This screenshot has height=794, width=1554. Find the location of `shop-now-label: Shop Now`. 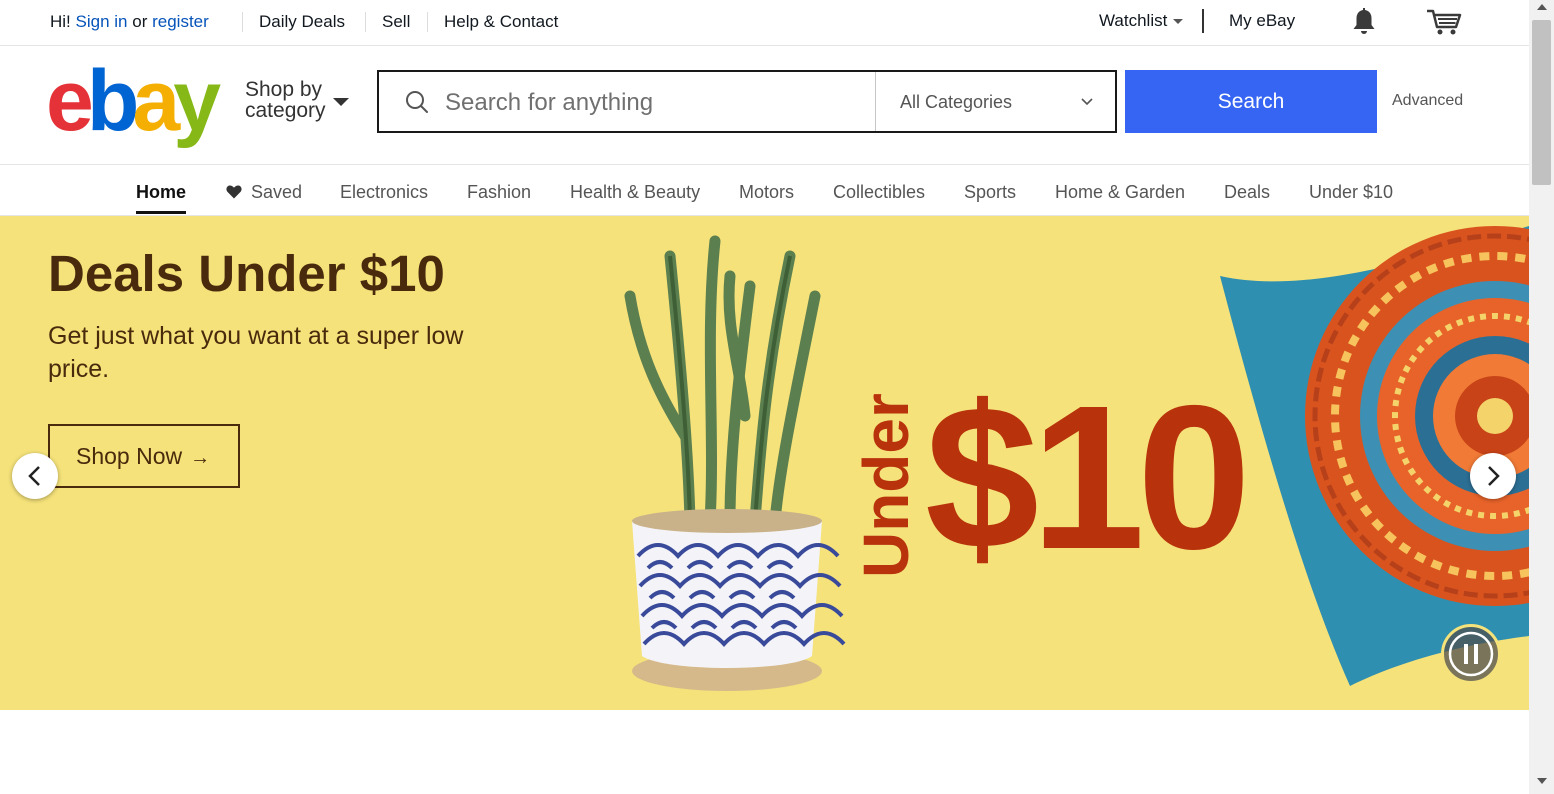

shop-now-label: Shop Now is located at coordinates (129, 455).